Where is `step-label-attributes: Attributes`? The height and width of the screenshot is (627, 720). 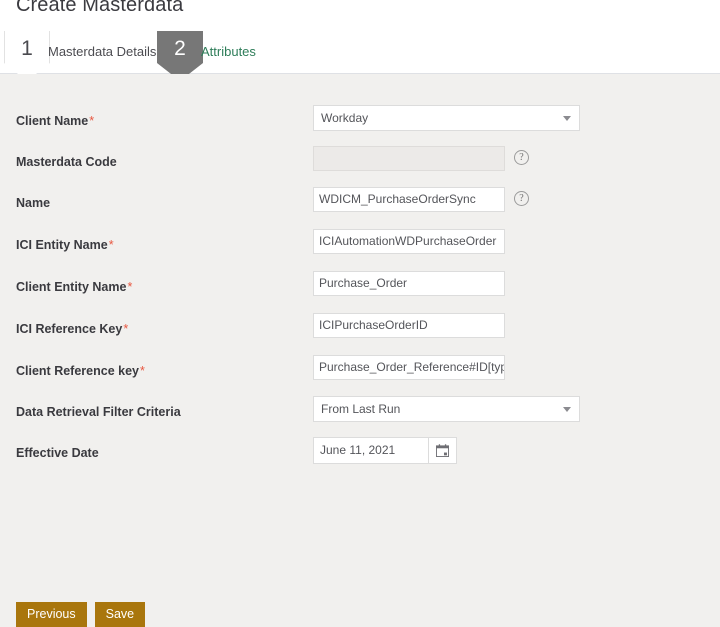
step-label-attributes: Attributes is located at coordinates (228, 51).